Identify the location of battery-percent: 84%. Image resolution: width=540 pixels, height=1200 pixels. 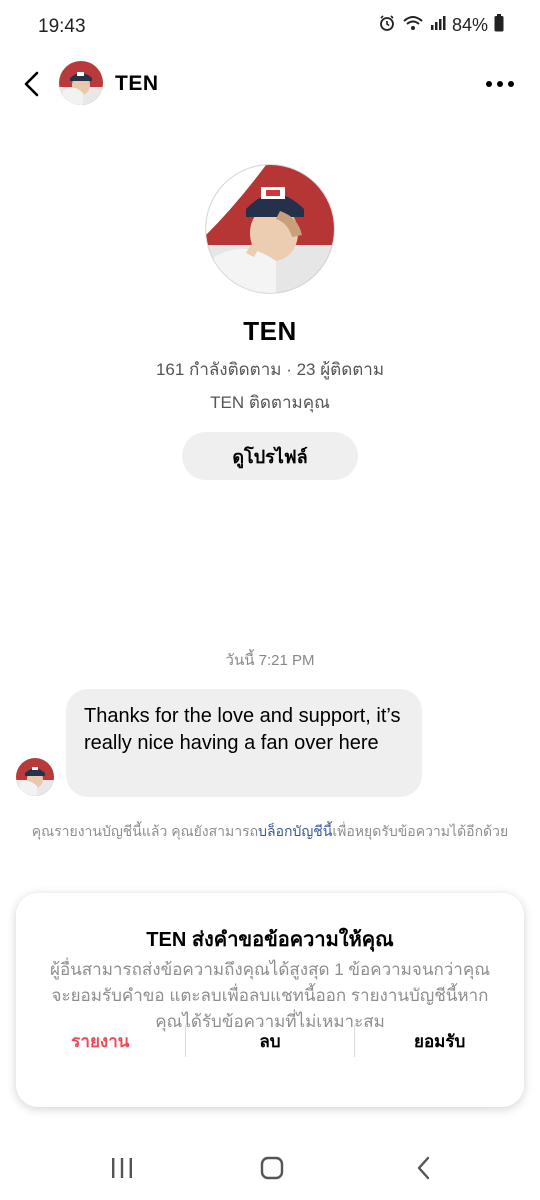
(469, 25).